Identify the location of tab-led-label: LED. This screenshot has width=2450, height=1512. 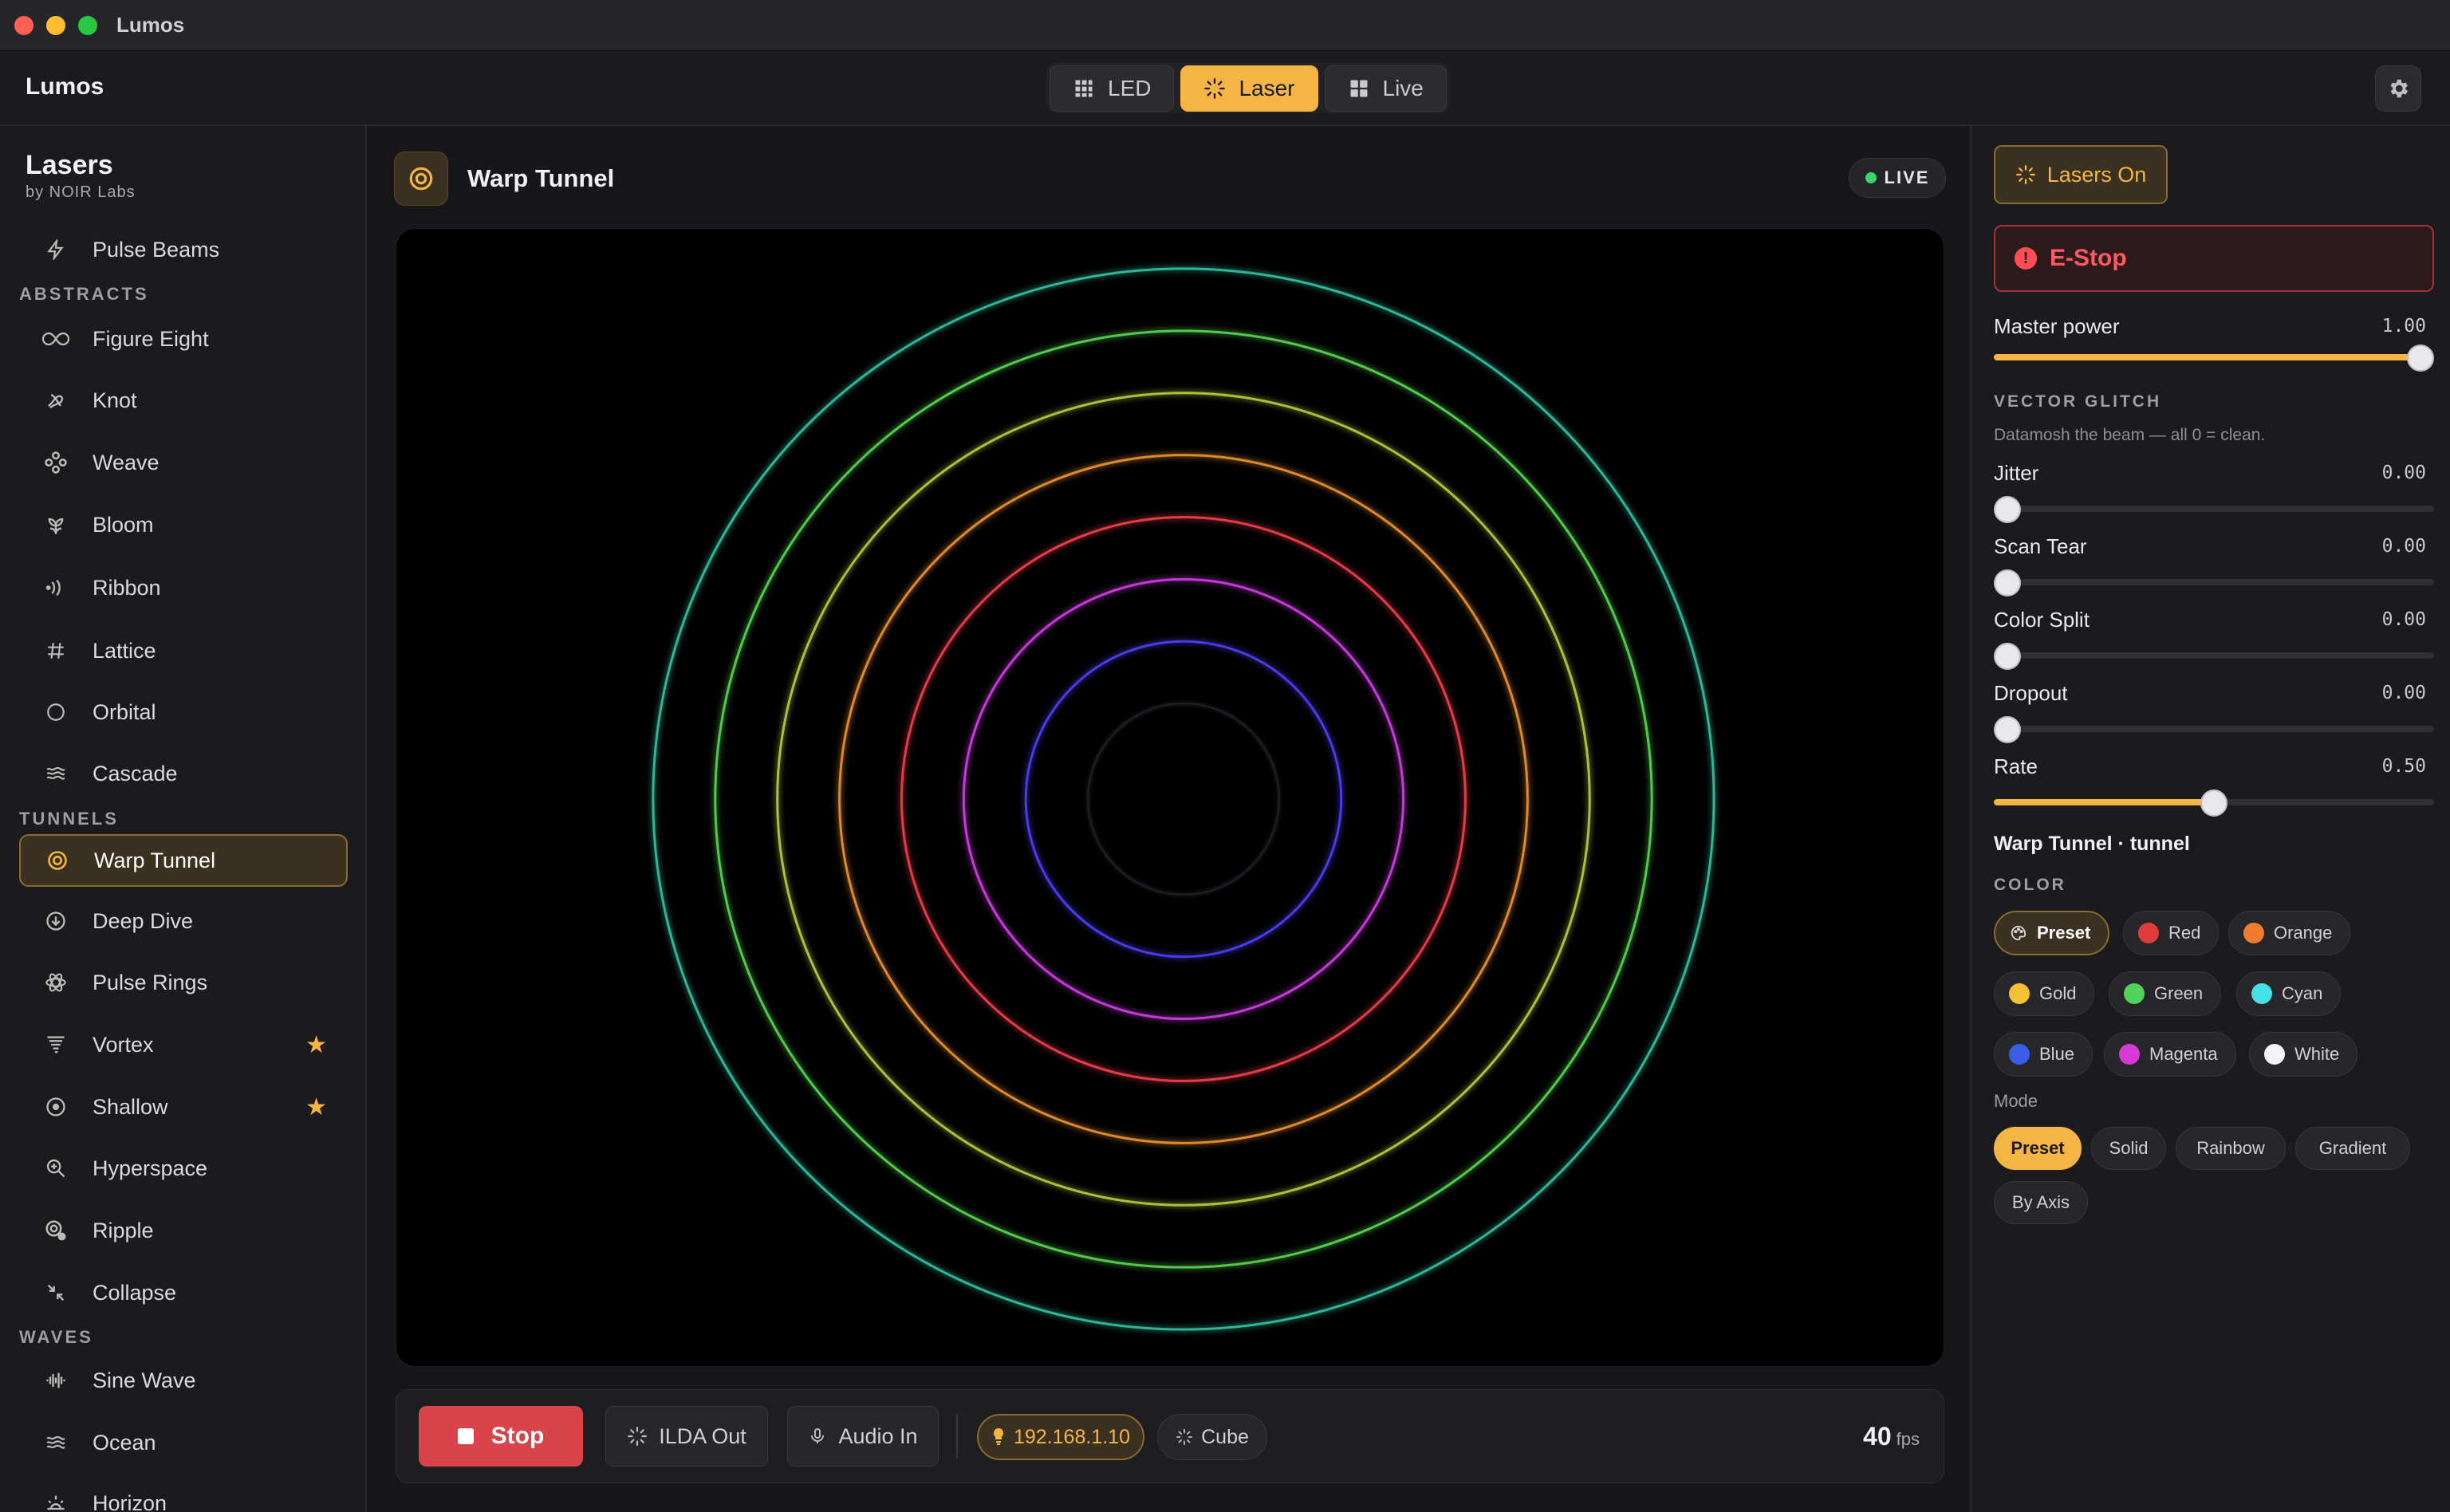
(1130, 88).